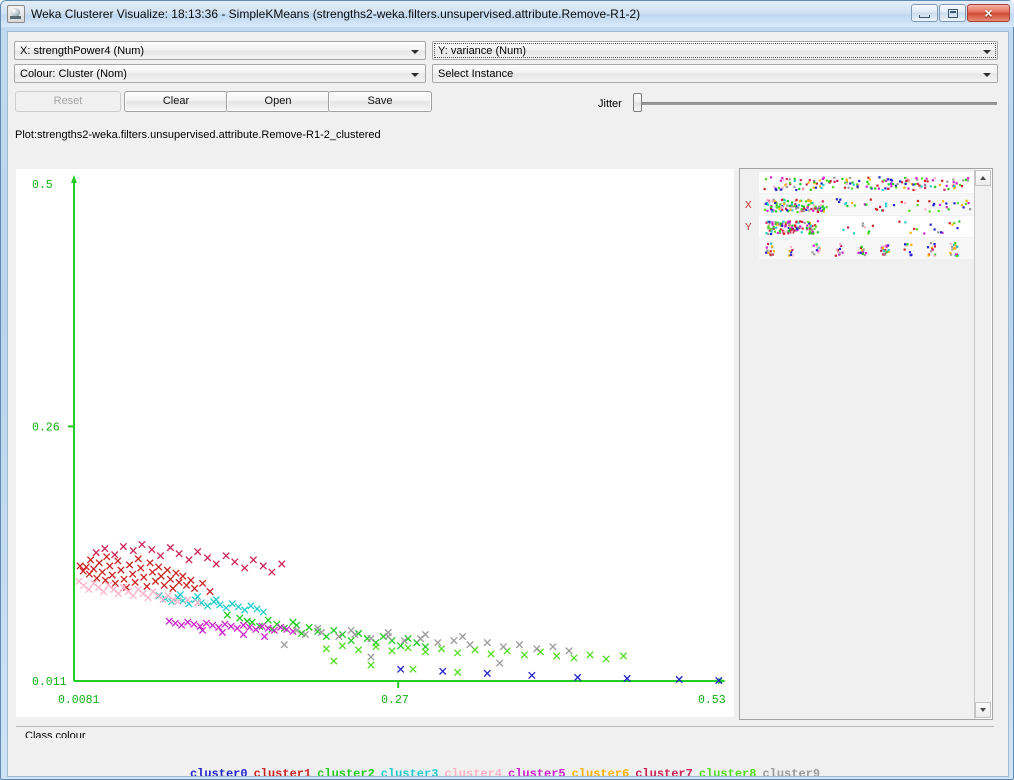 This screenshot has height=780, width=1014. Describe the element at coordinates (982, 444) in the screenshot. I see `attribute-panel-scrollbar` at that location.